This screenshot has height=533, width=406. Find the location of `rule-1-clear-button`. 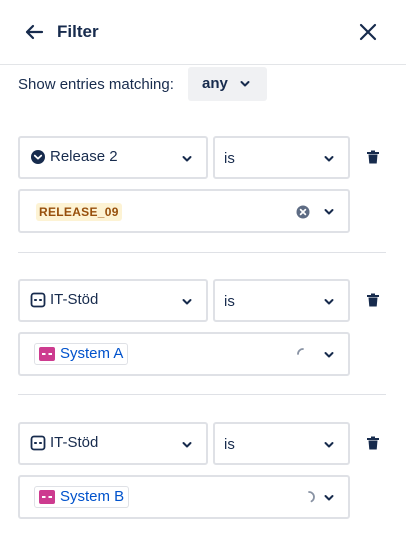

rule-1-clear-button is located at coordinates (303, 212).